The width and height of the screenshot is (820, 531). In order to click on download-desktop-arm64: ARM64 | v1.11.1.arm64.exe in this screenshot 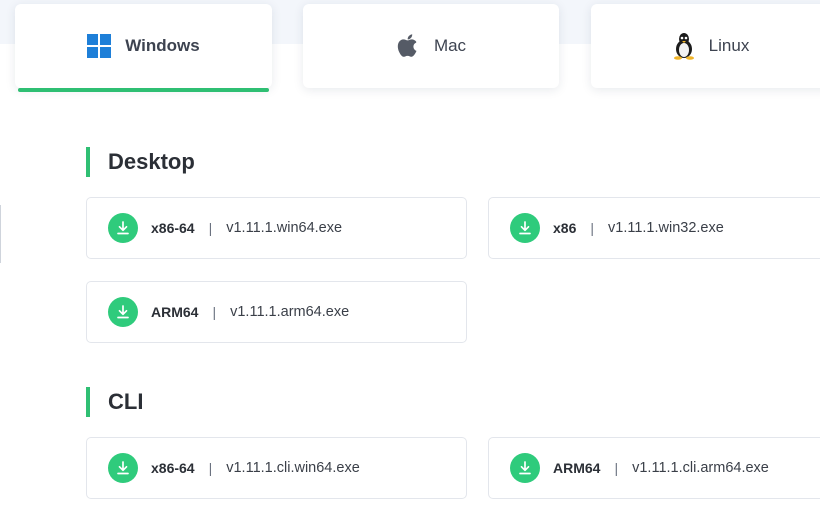, I will do `click(276, 312)`.